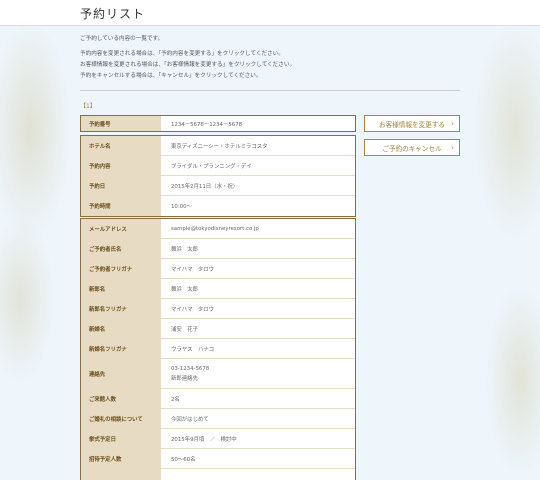 The height and width of the screenshot is (480, 540). Describe the element at coordinates (218, 459) in the screenshot. I see `table-row: 招待予定人数 50～60名` at that location.